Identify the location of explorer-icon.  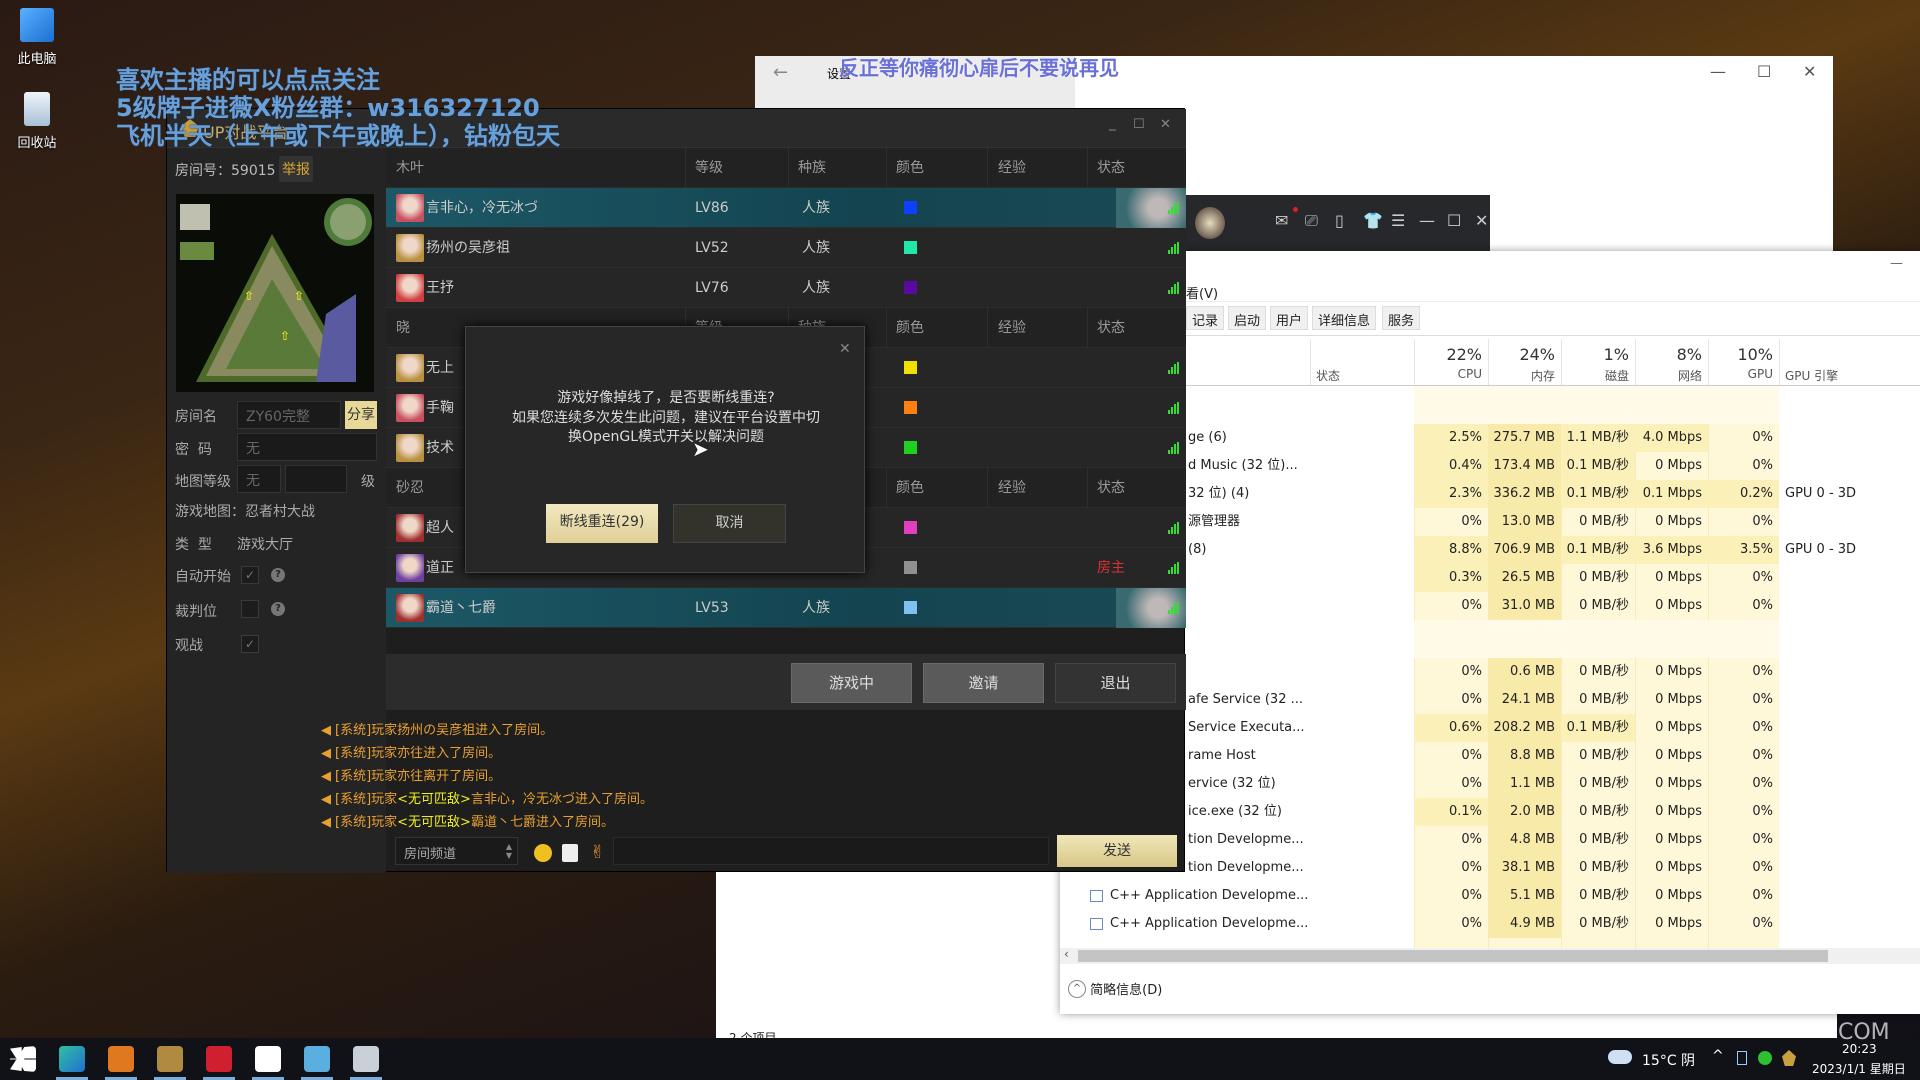
(366, 1059).